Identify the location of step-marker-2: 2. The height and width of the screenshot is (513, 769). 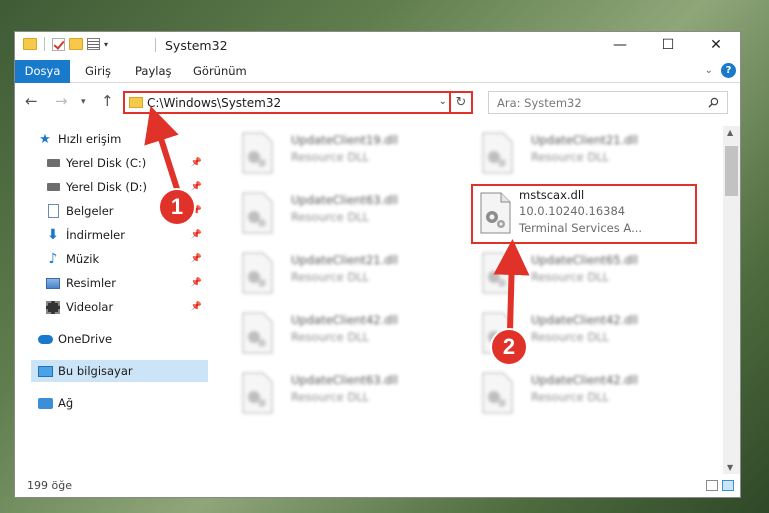
(509, 347).